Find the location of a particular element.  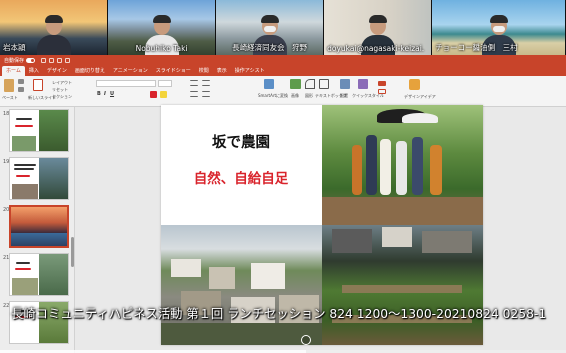

autosave-toggle: 自動保存 is located at coordinates (20, 60).